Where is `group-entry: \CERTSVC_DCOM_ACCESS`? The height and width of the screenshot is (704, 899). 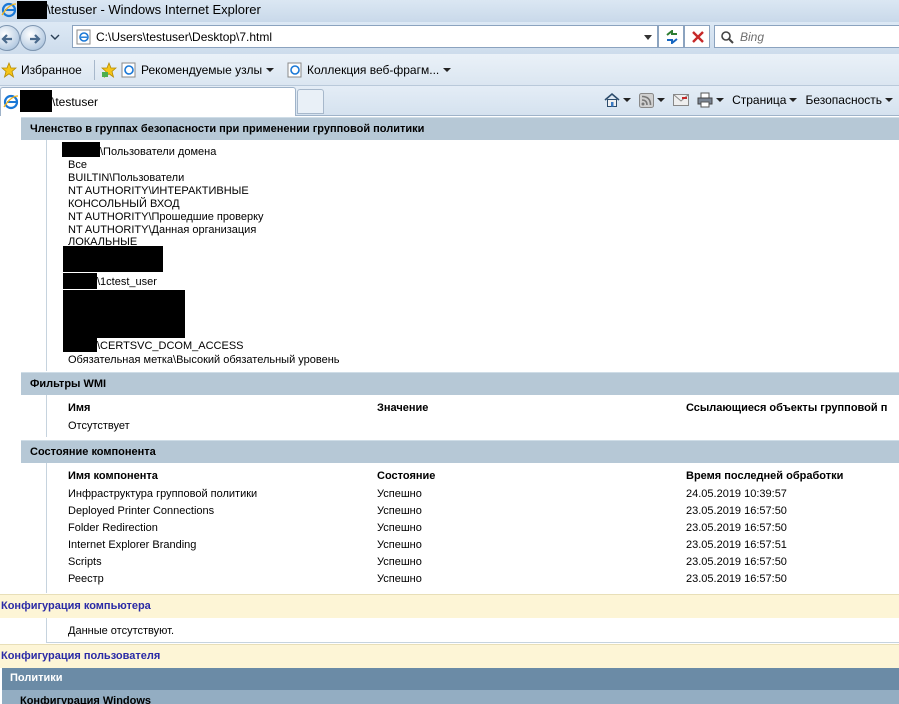 group-entry: \CERTSVC_DCOM_ACCESS is located at coordinates (170, 346).